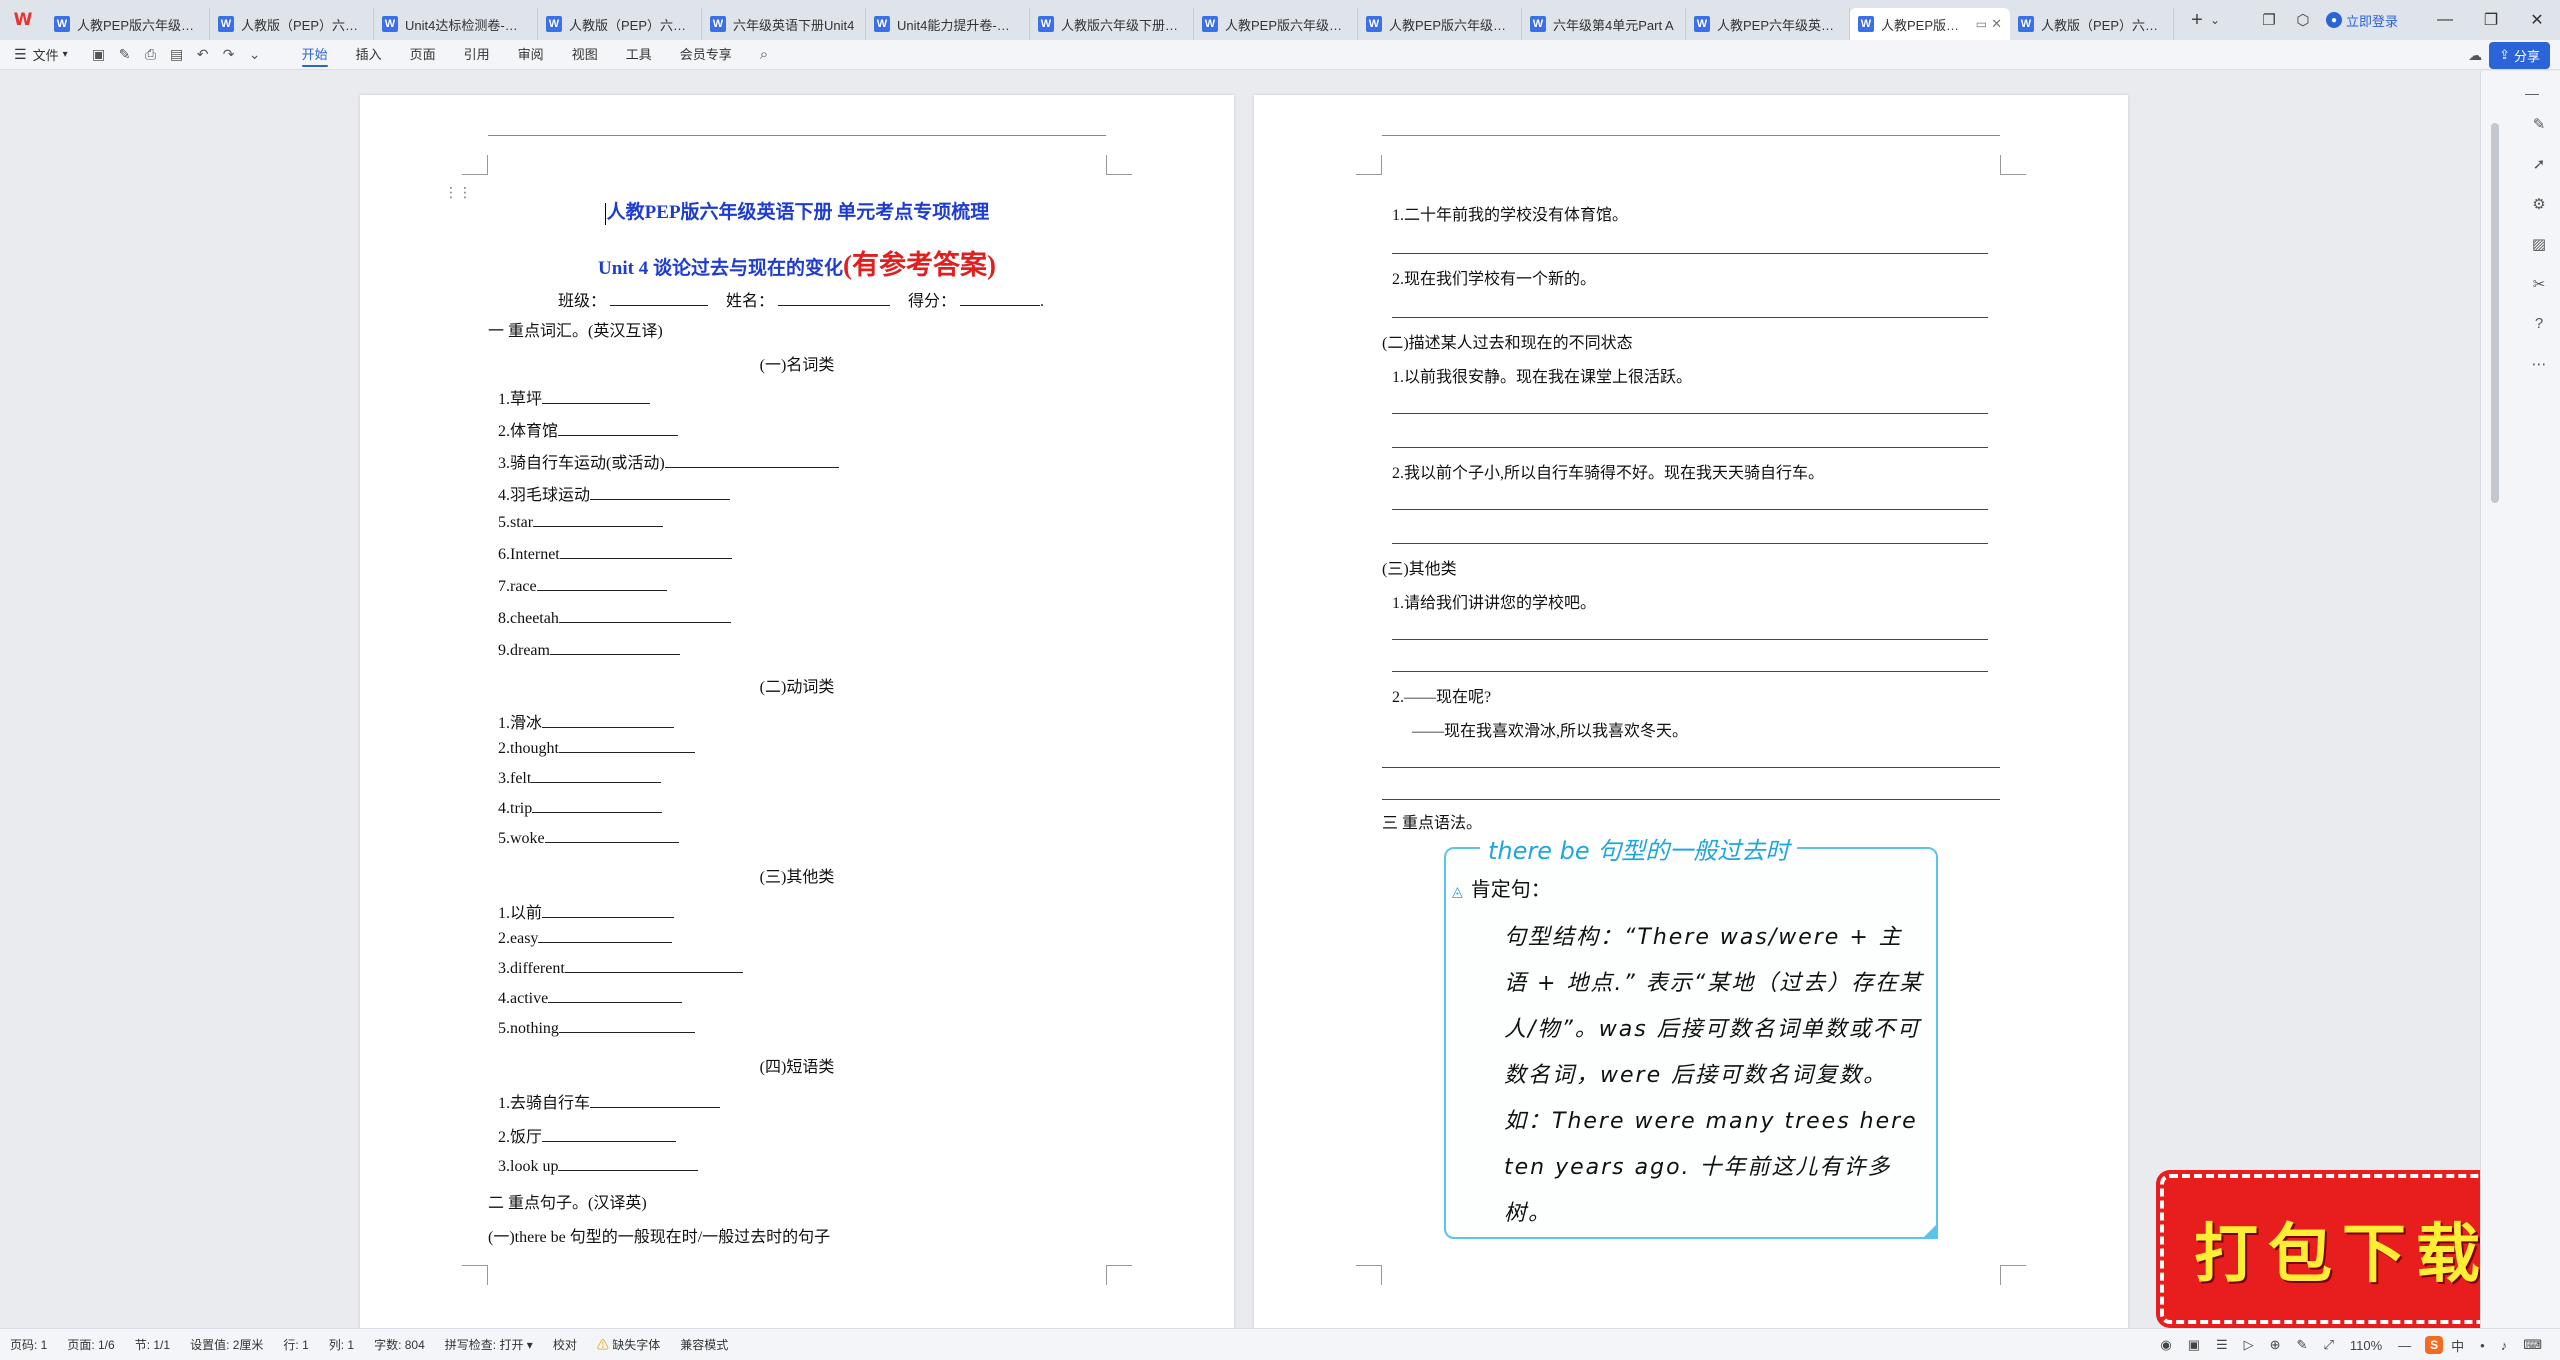  I want to click on pointer-icon: ➚, so click(2539, 175).